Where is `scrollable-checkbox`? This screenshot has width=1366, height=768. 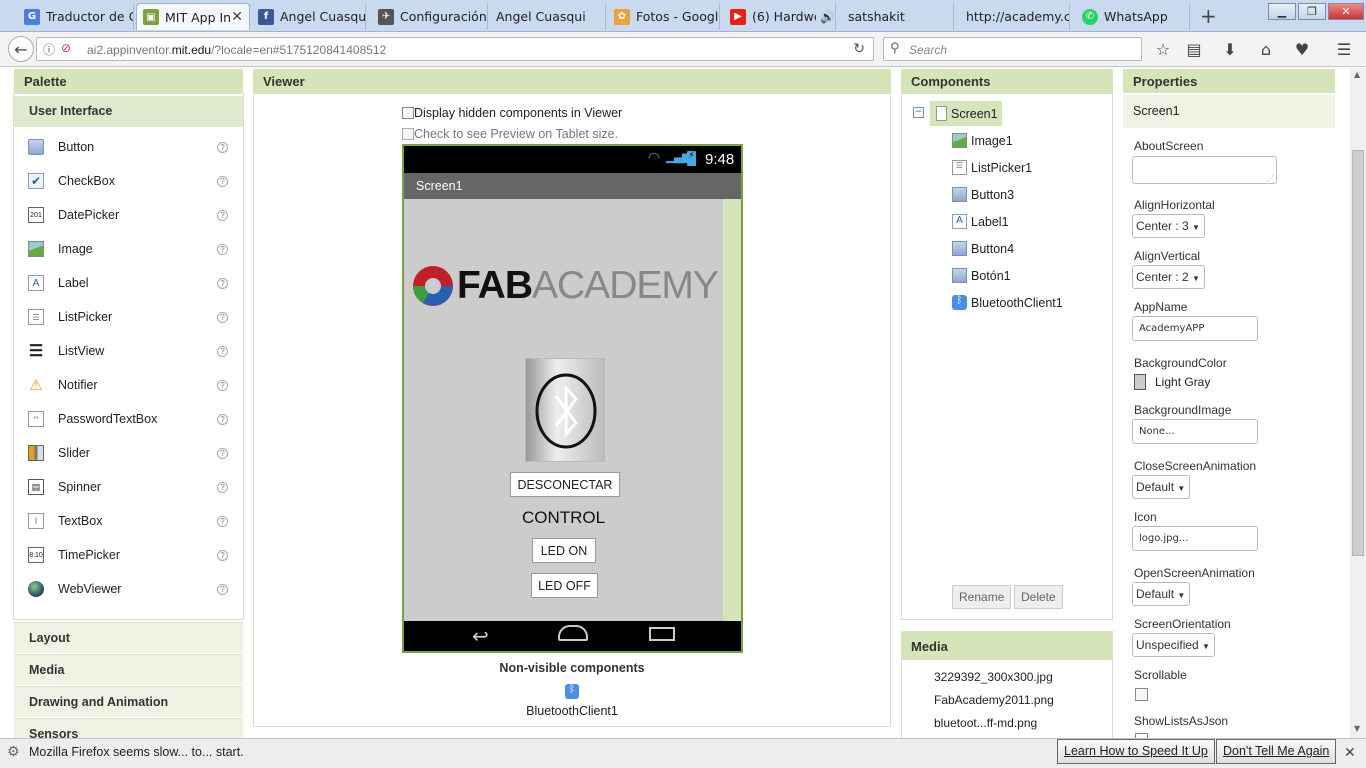 scrollable-checkbox is located at coordinates (1141, 694).